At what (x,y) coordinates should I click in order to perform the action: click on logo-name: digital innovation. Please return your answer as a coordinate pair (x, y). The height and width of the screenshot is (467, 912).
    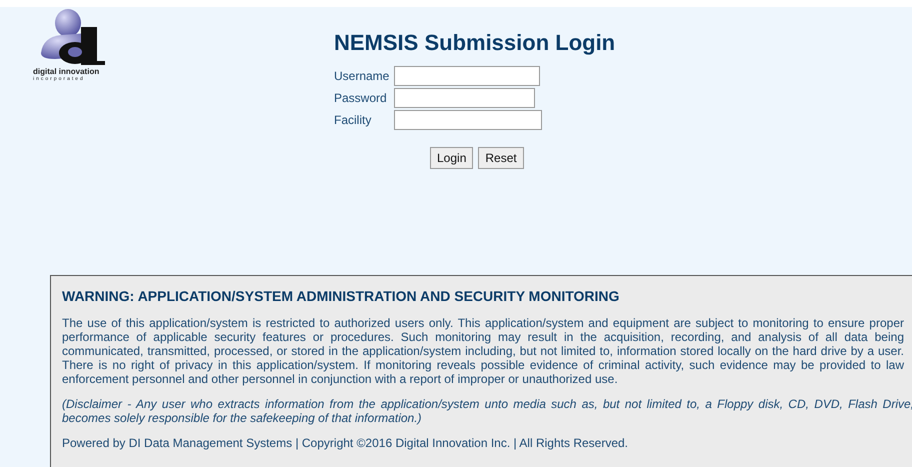
    Looking at the image, I should click on (66, 71).